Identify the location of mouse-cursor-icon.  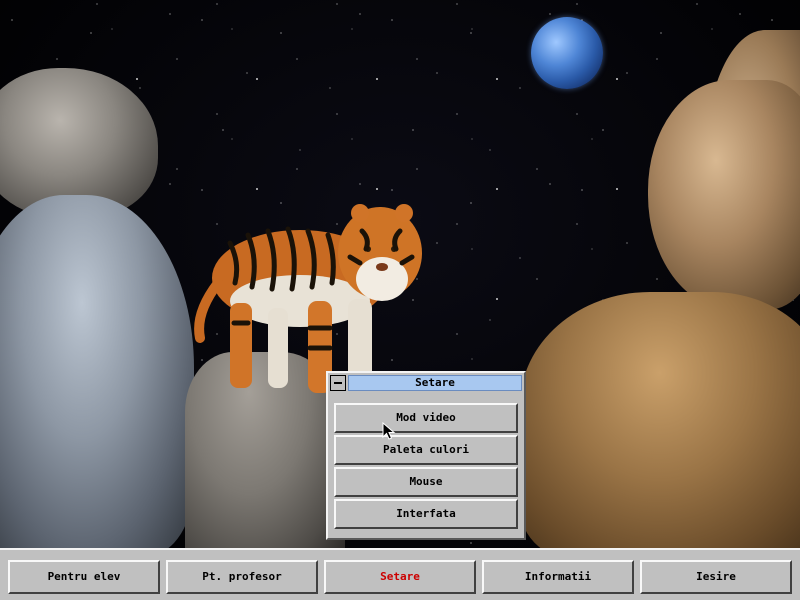
(389, 431).